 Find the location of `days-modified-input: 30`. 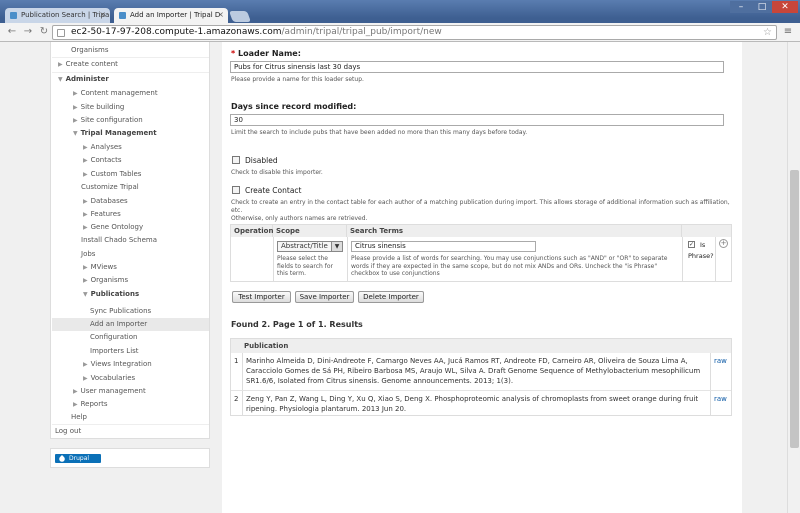

days-modified-input: 30 is located at coordinates (477, 120).